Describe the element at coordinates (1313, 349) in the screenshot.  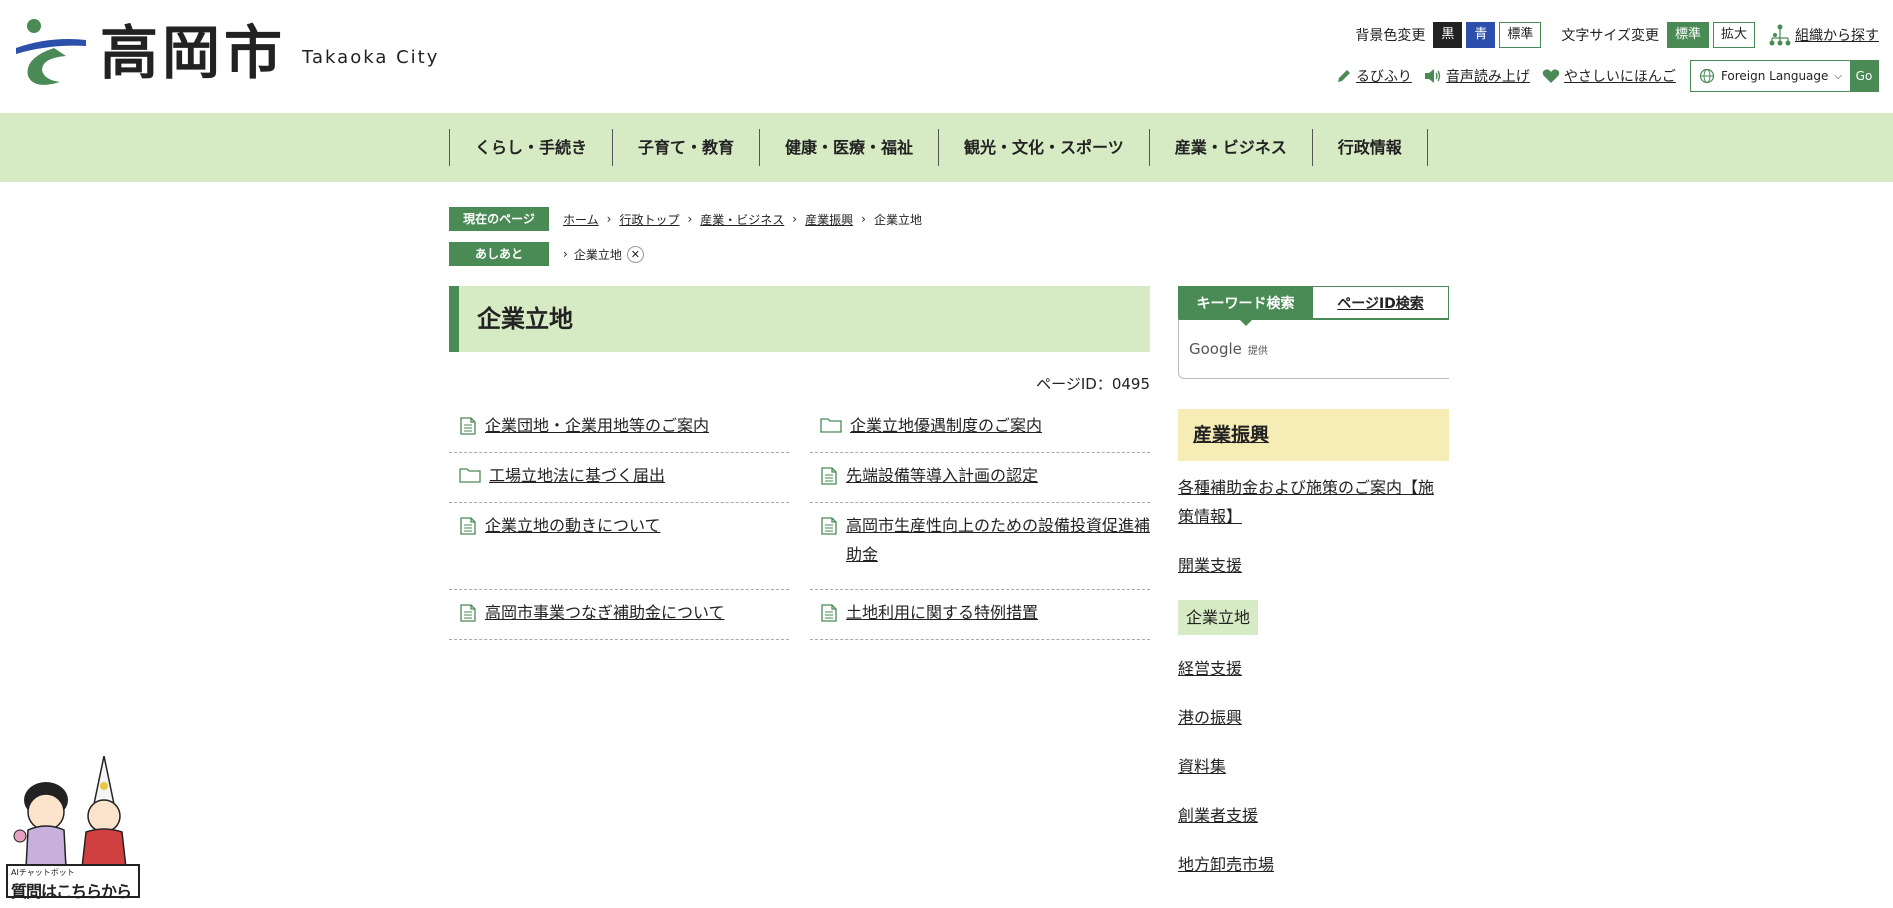
I see `search-input: Google 提供` at that location.